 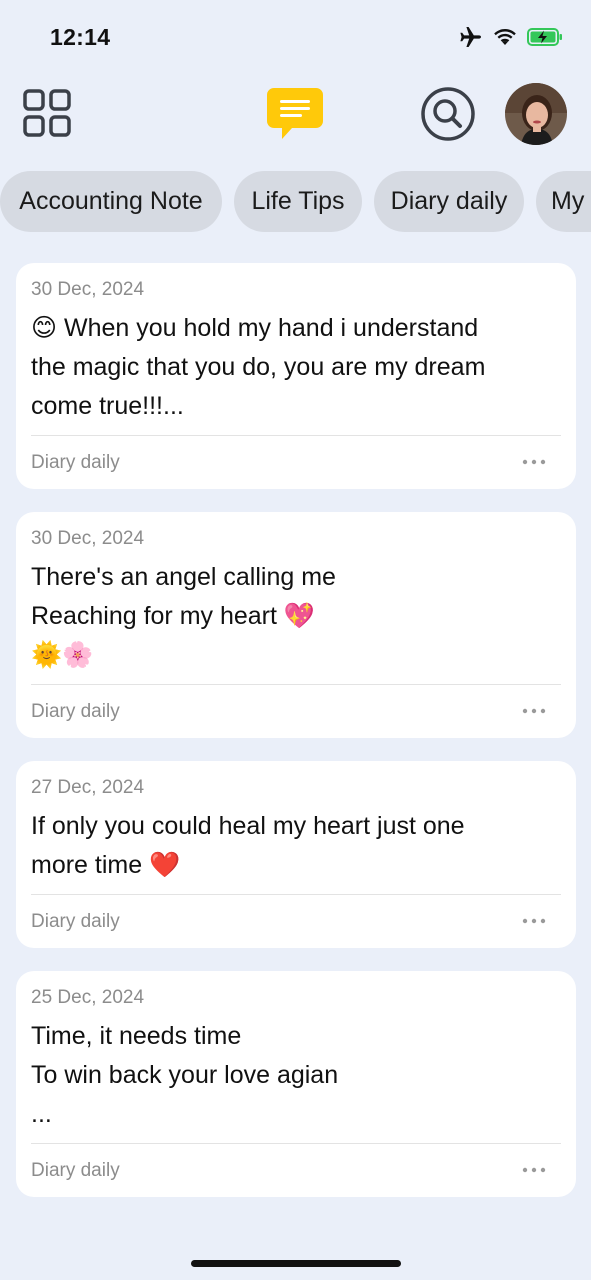 I want to click on status-icons, so click(x=511, y=37).